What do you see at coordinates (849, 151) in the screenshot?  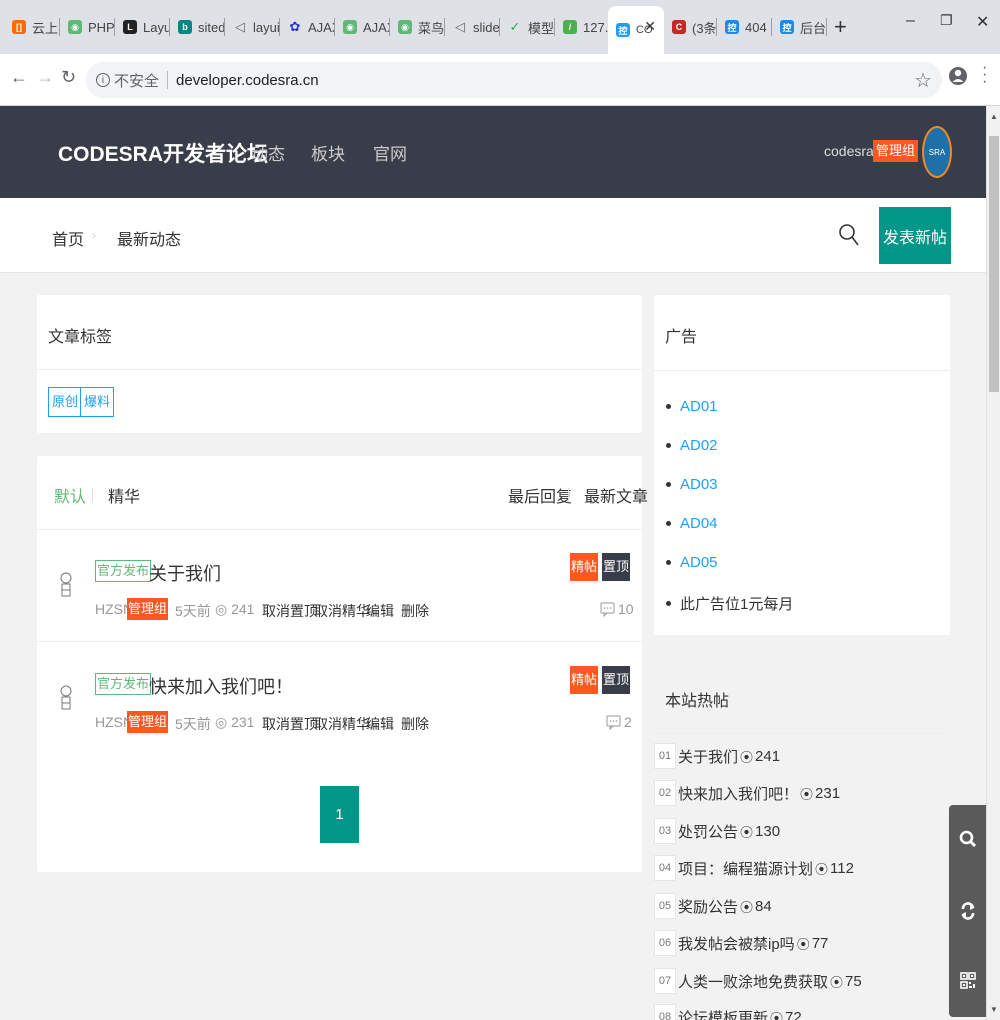 I see `username: codesra` at bounding box center [849, 151].